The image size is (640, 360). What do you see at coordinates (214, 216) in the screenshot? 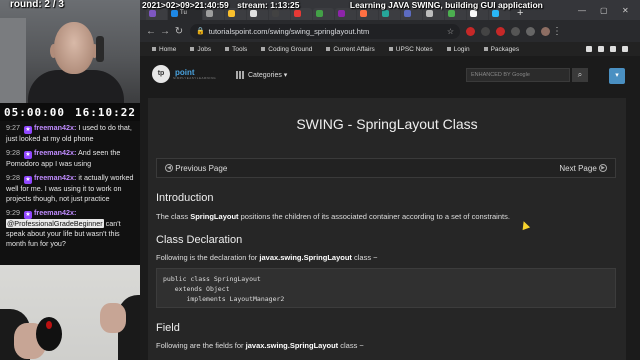
I see `text-bold: SpringLayout` at bounding box center [214, 216].